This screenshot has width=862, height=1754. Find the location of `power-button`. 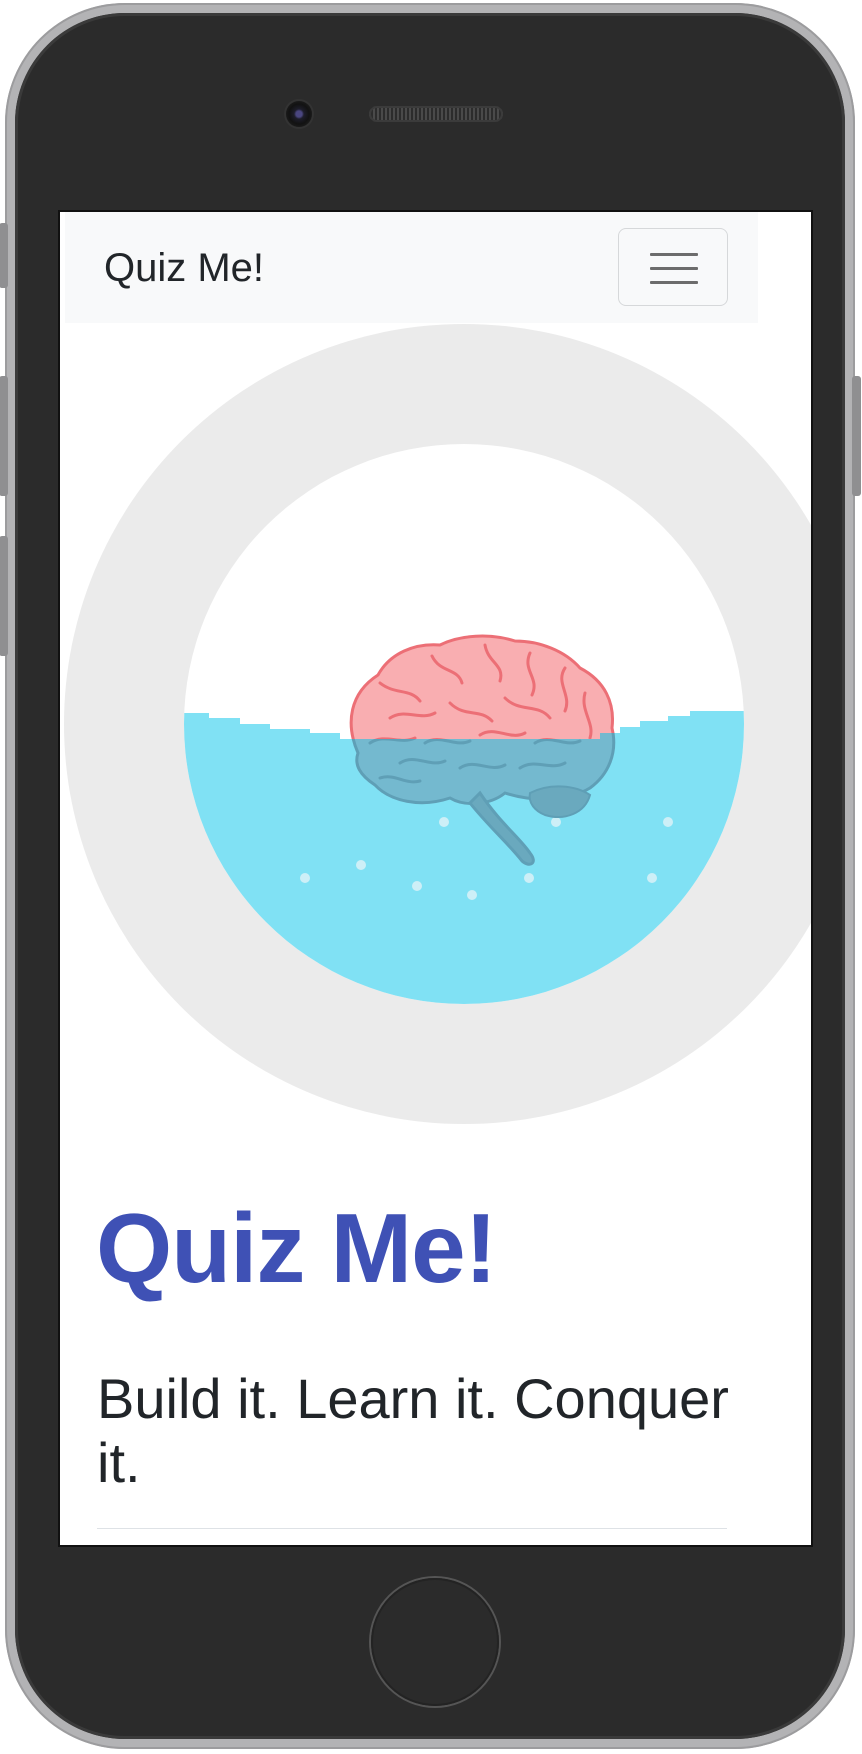

power-button is located at coordinates (856, 436).